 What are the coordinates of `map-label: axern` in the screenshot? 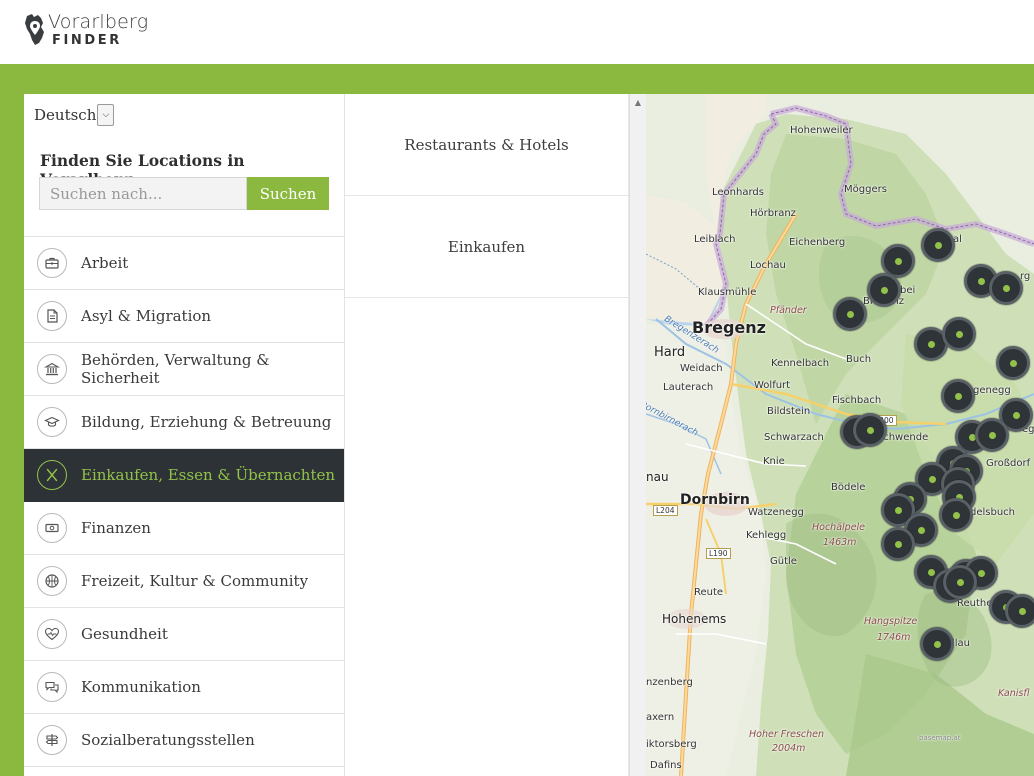 It's located at (660, 717).